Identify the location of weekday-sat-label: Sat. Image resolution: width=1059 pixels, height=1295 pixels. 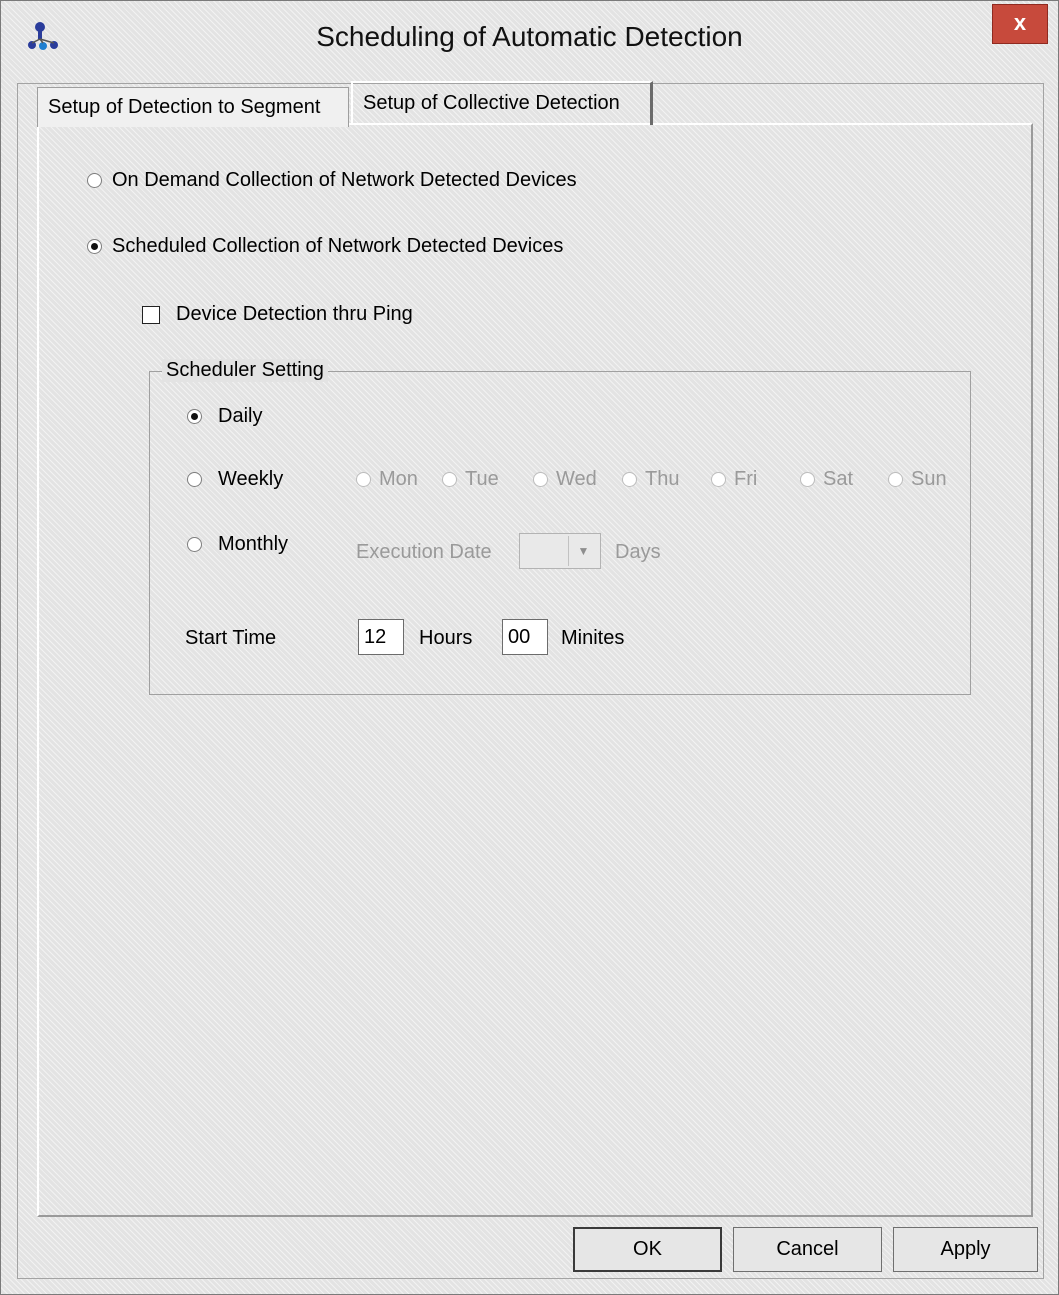
(838, 479).